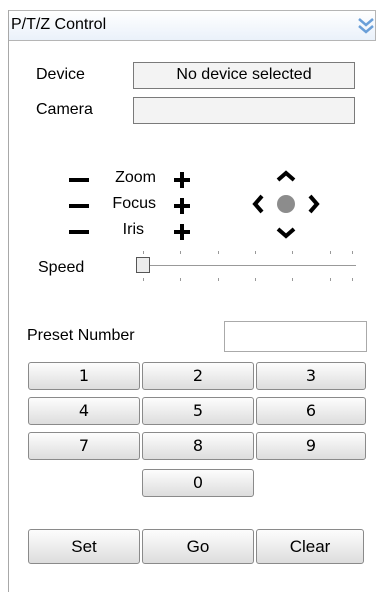 The image size is (376, 592). Describe the element at coordinates (311, 376) in the screenshot. I see `preset-key-3: 3` at that location.